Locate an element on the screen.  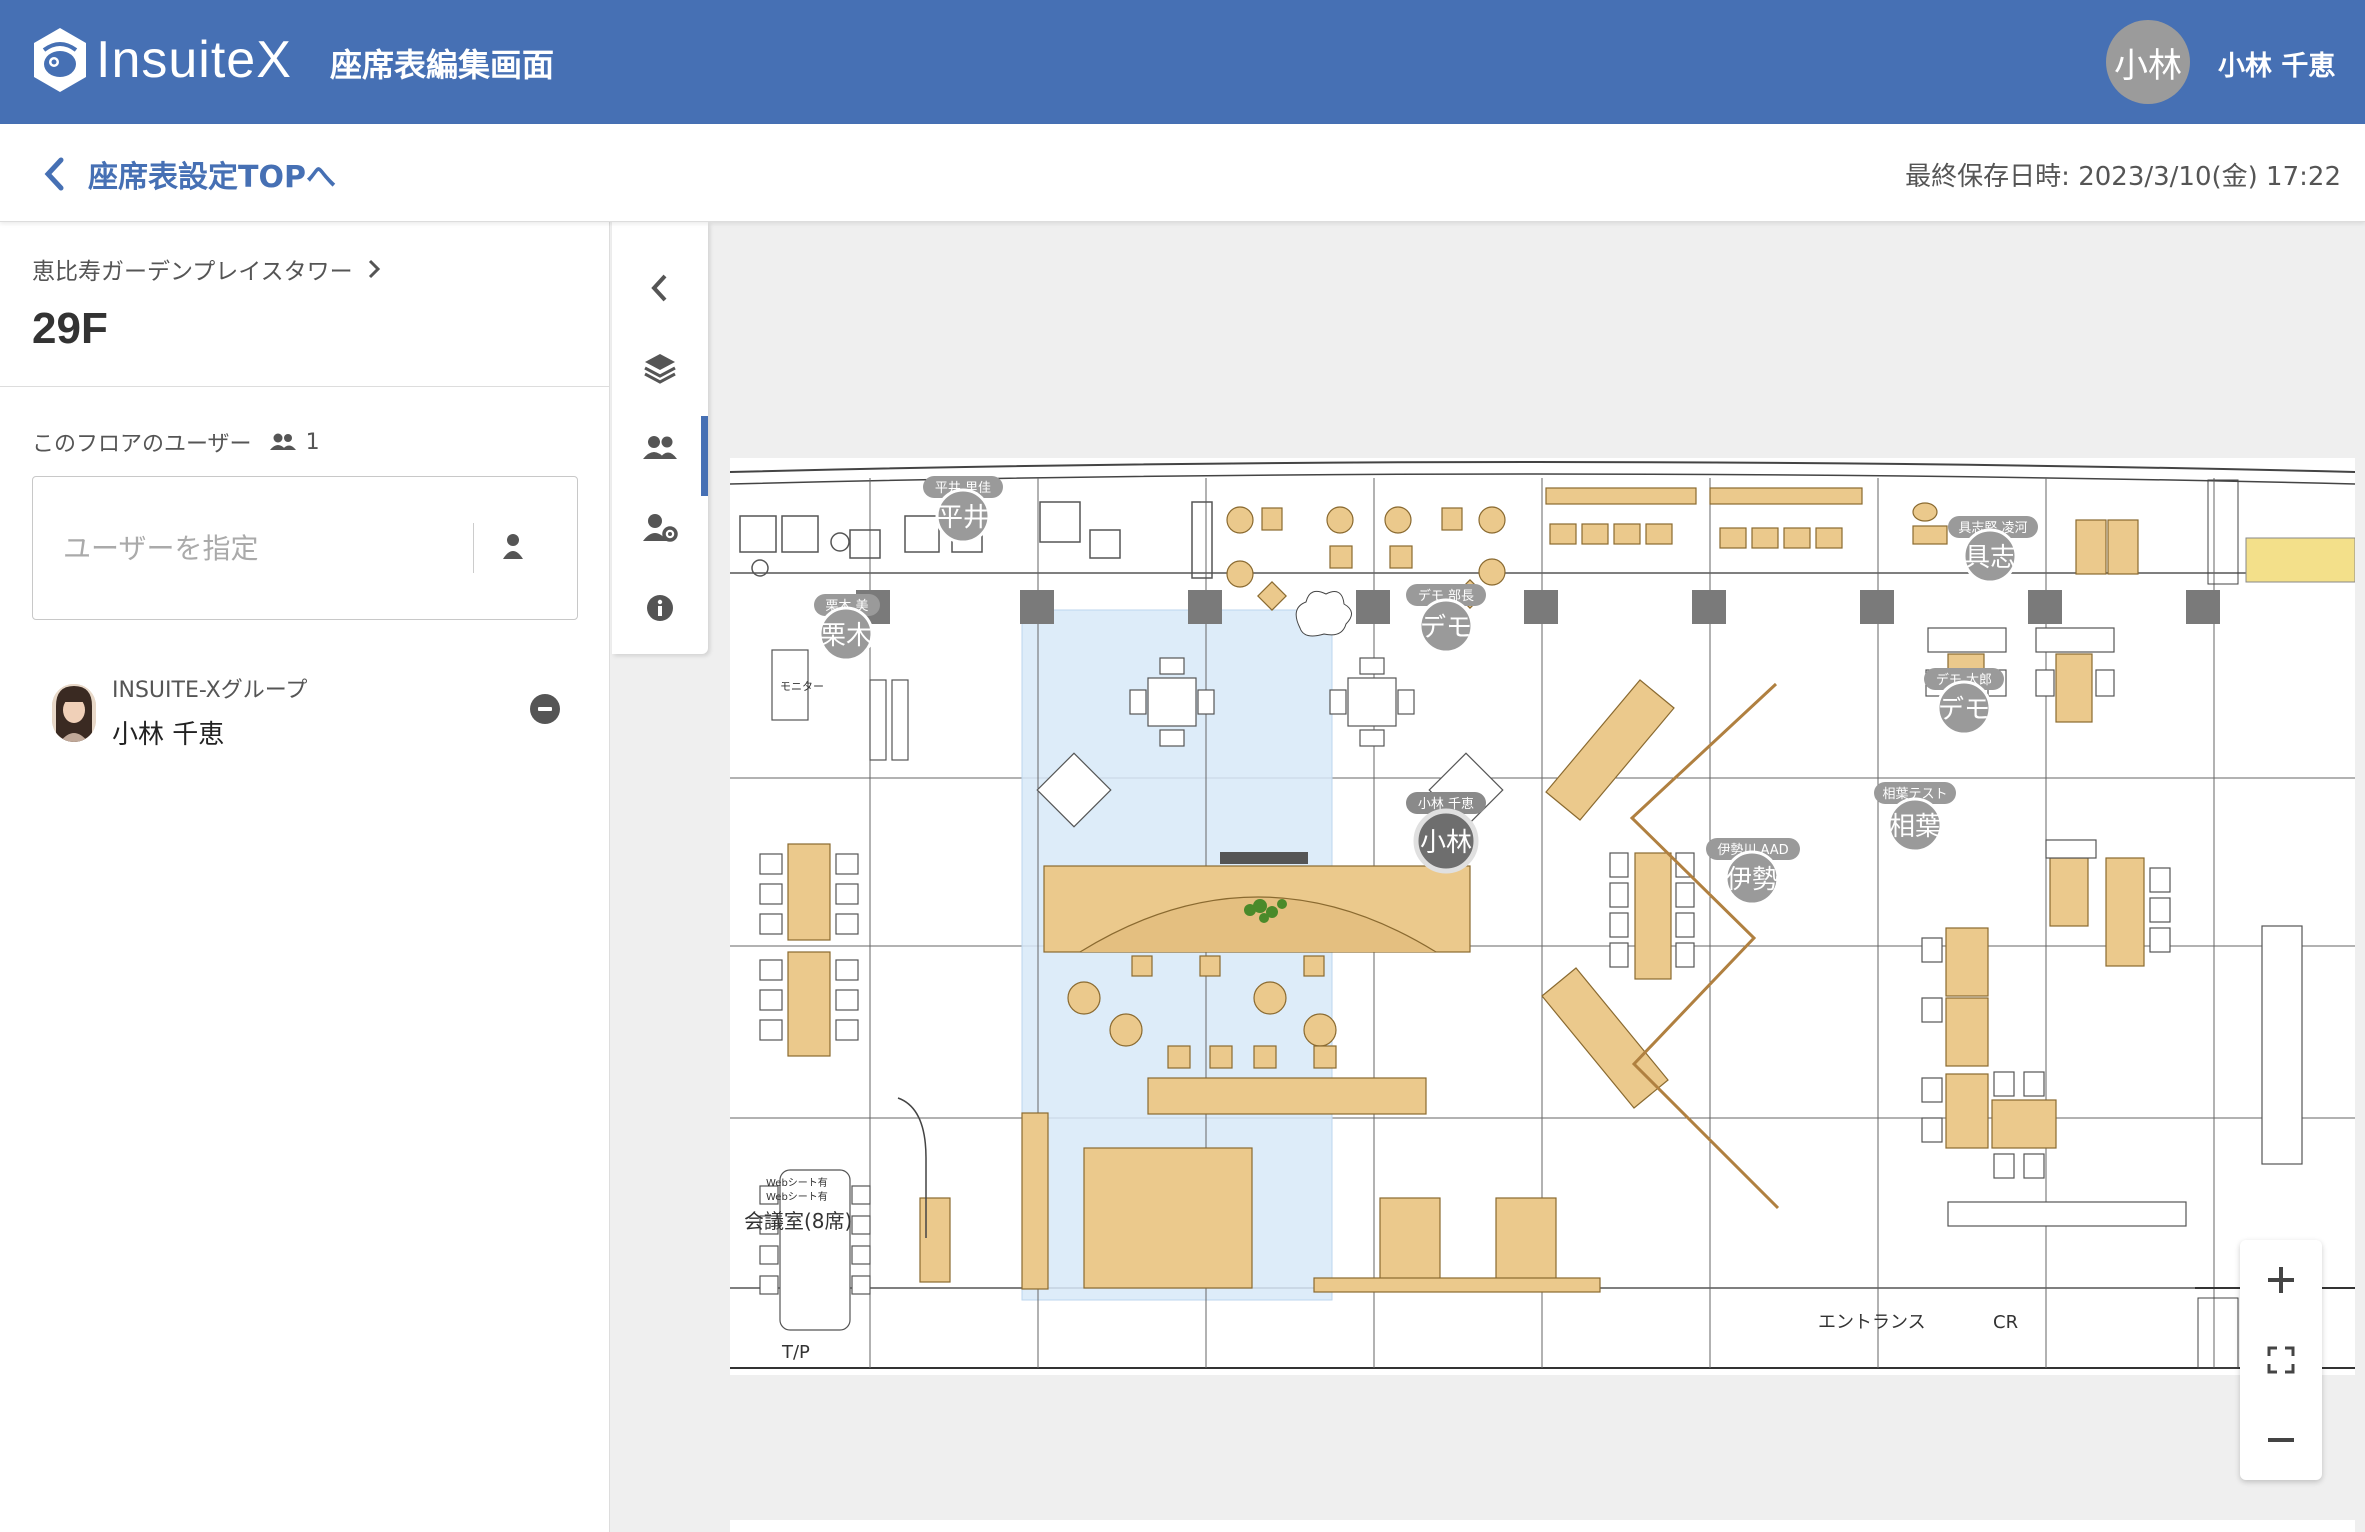
zoom-in-button is located at coordinates (2281, 1280).